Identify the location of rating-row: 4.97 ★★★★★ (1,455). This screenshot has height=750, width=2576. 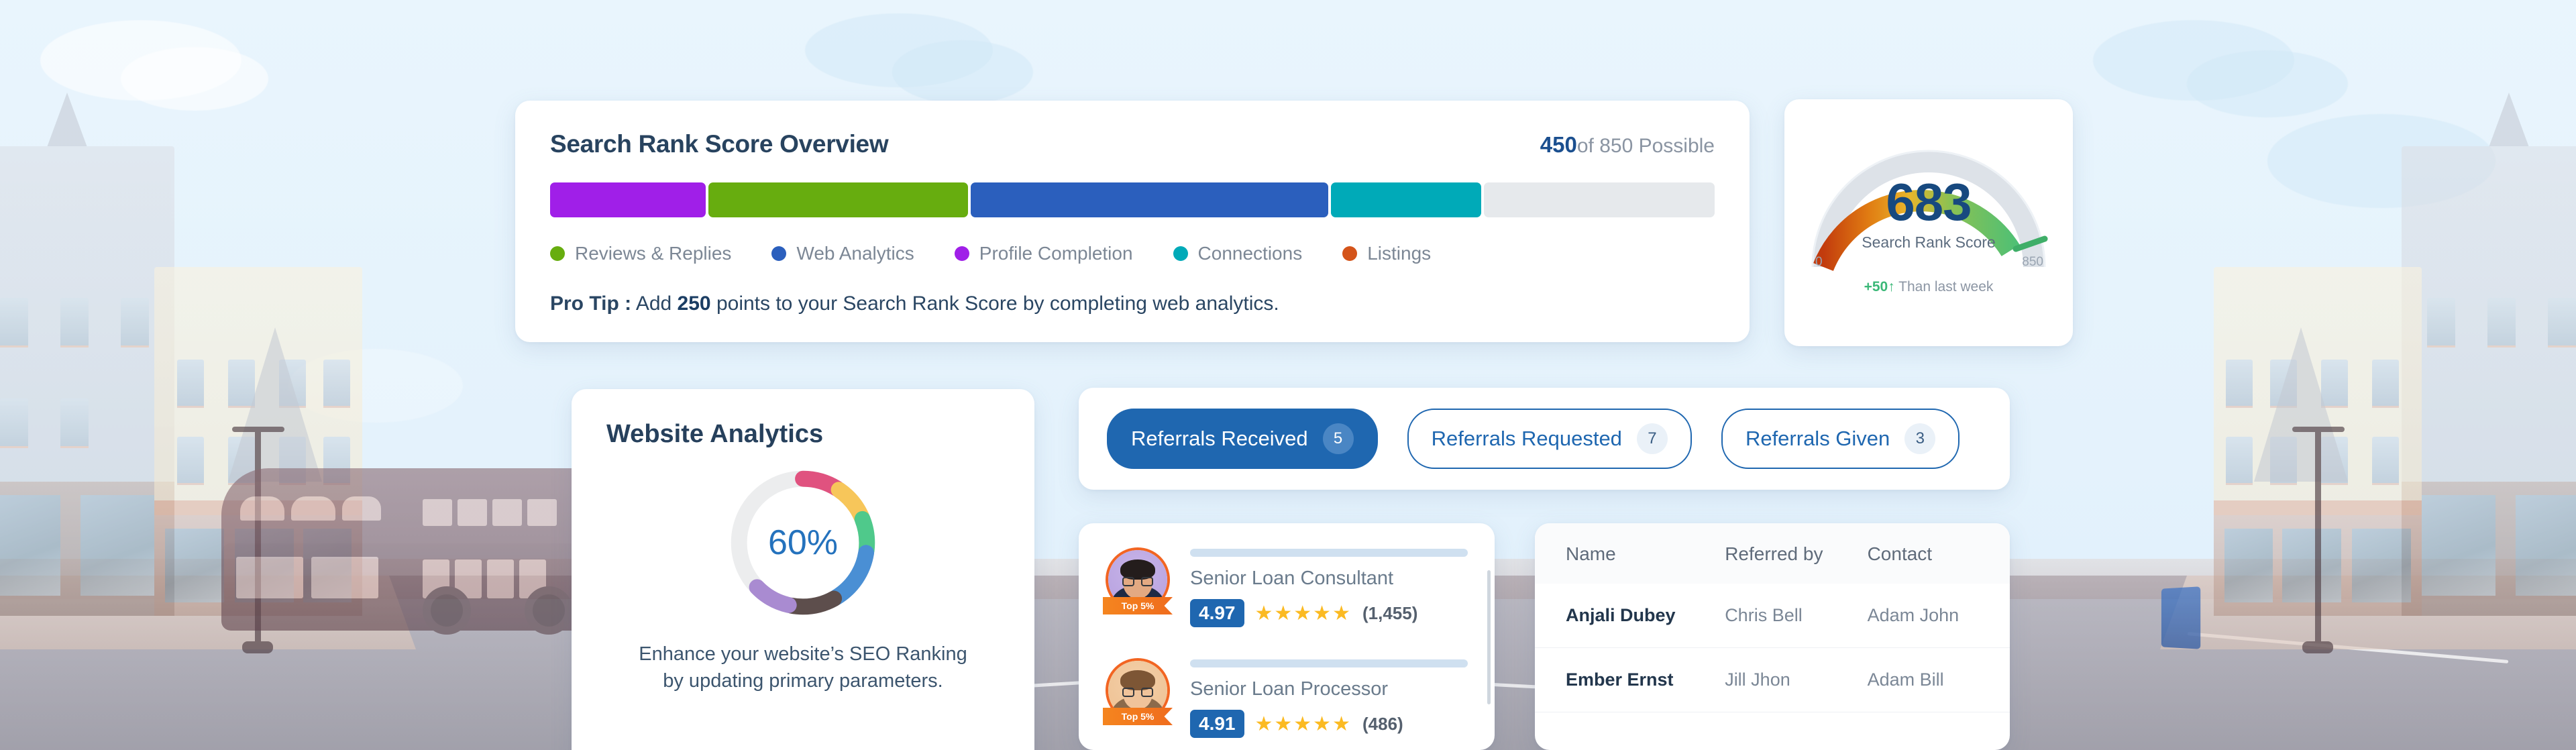
(1329, 613).